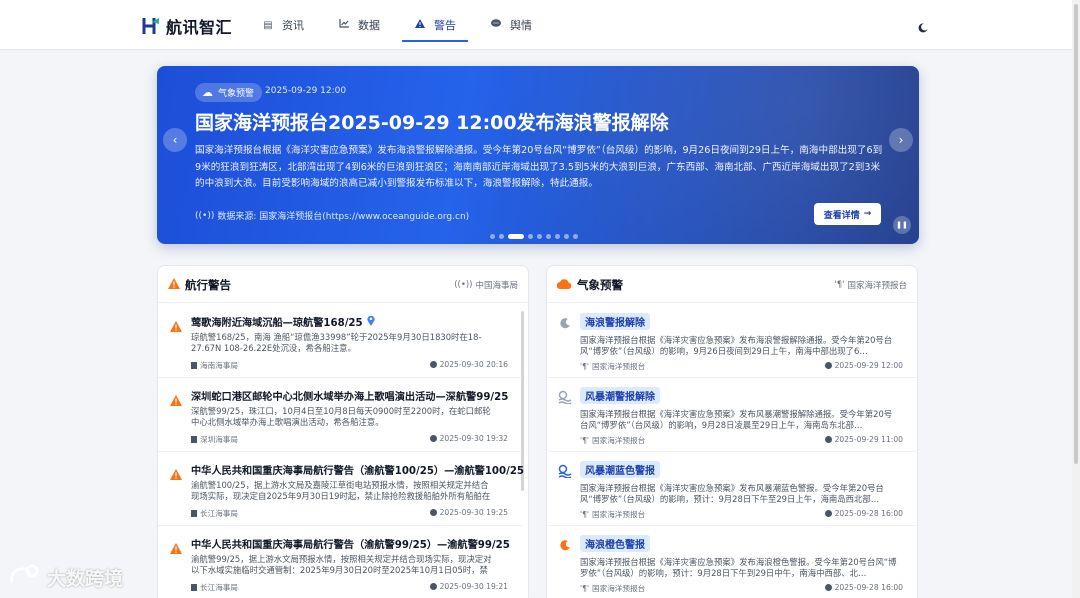 The width and height of the screenshot is (1080, 598). What do you see at coordinates (511, 25) in the screenshot?
I see `nav-item-sentiment: 舆情` at bounding box center [511, 25].